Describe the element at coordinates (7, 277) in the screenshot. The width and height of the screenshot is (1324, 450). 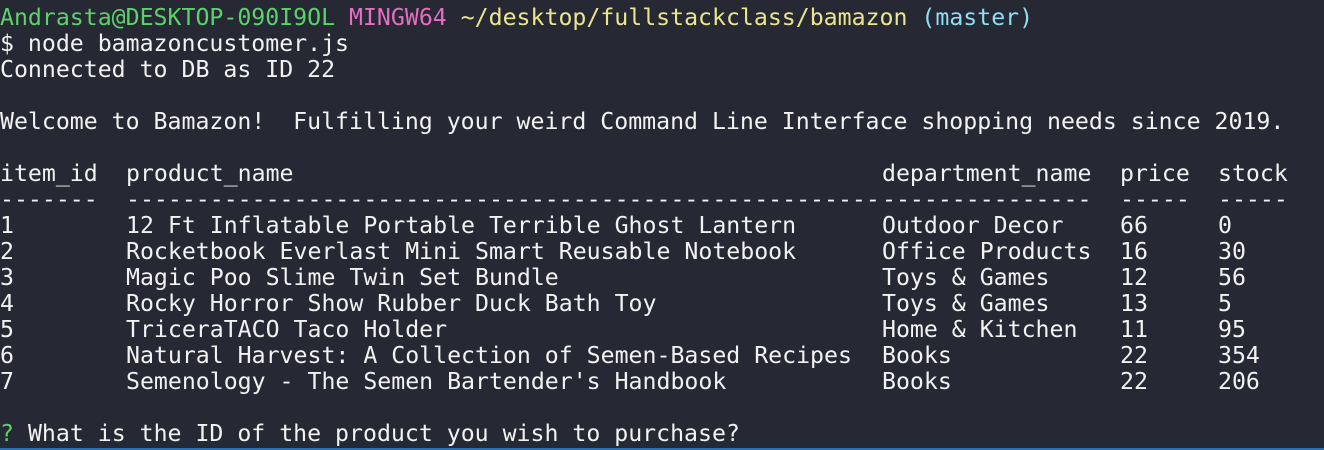
I see `cell-item-id: 3` at that location.